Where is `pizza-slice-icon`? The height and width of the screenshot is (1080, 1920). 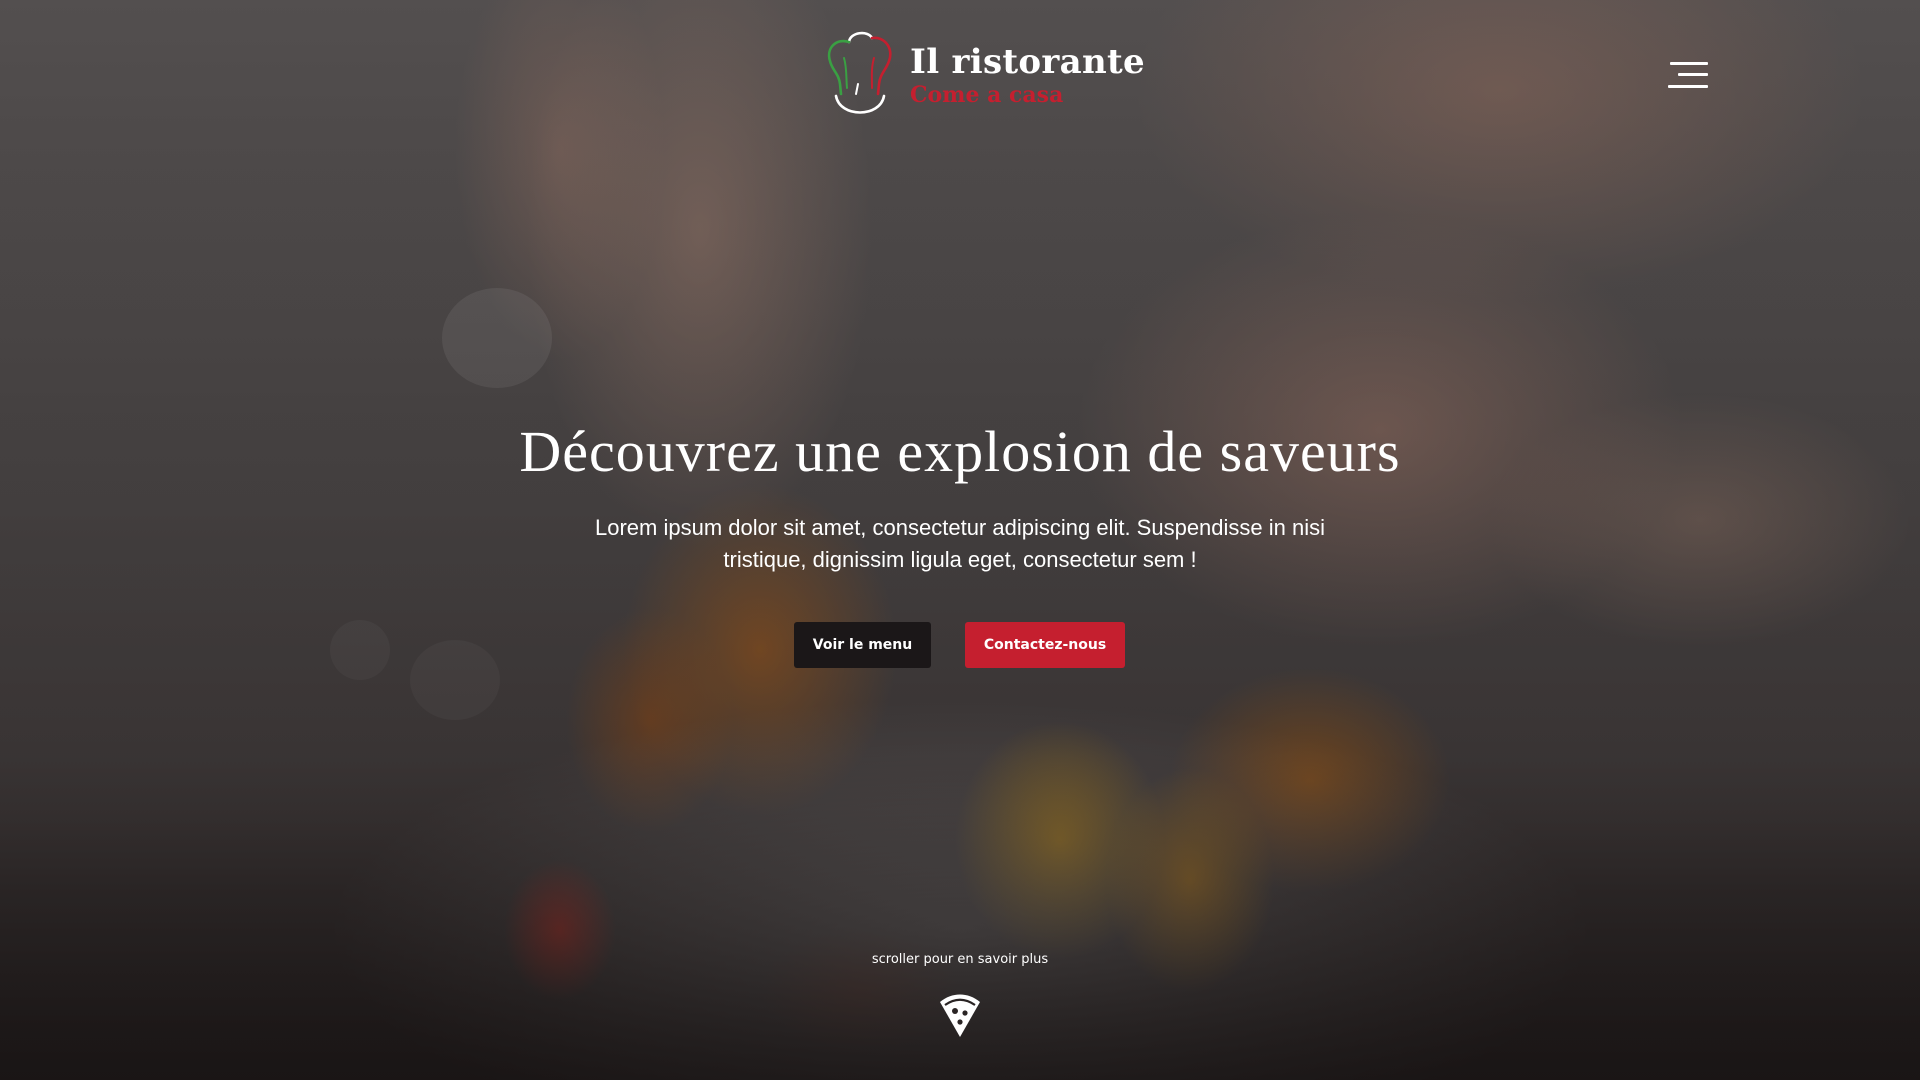 pizza-slice-icon is located at coordinates (960, 1015).